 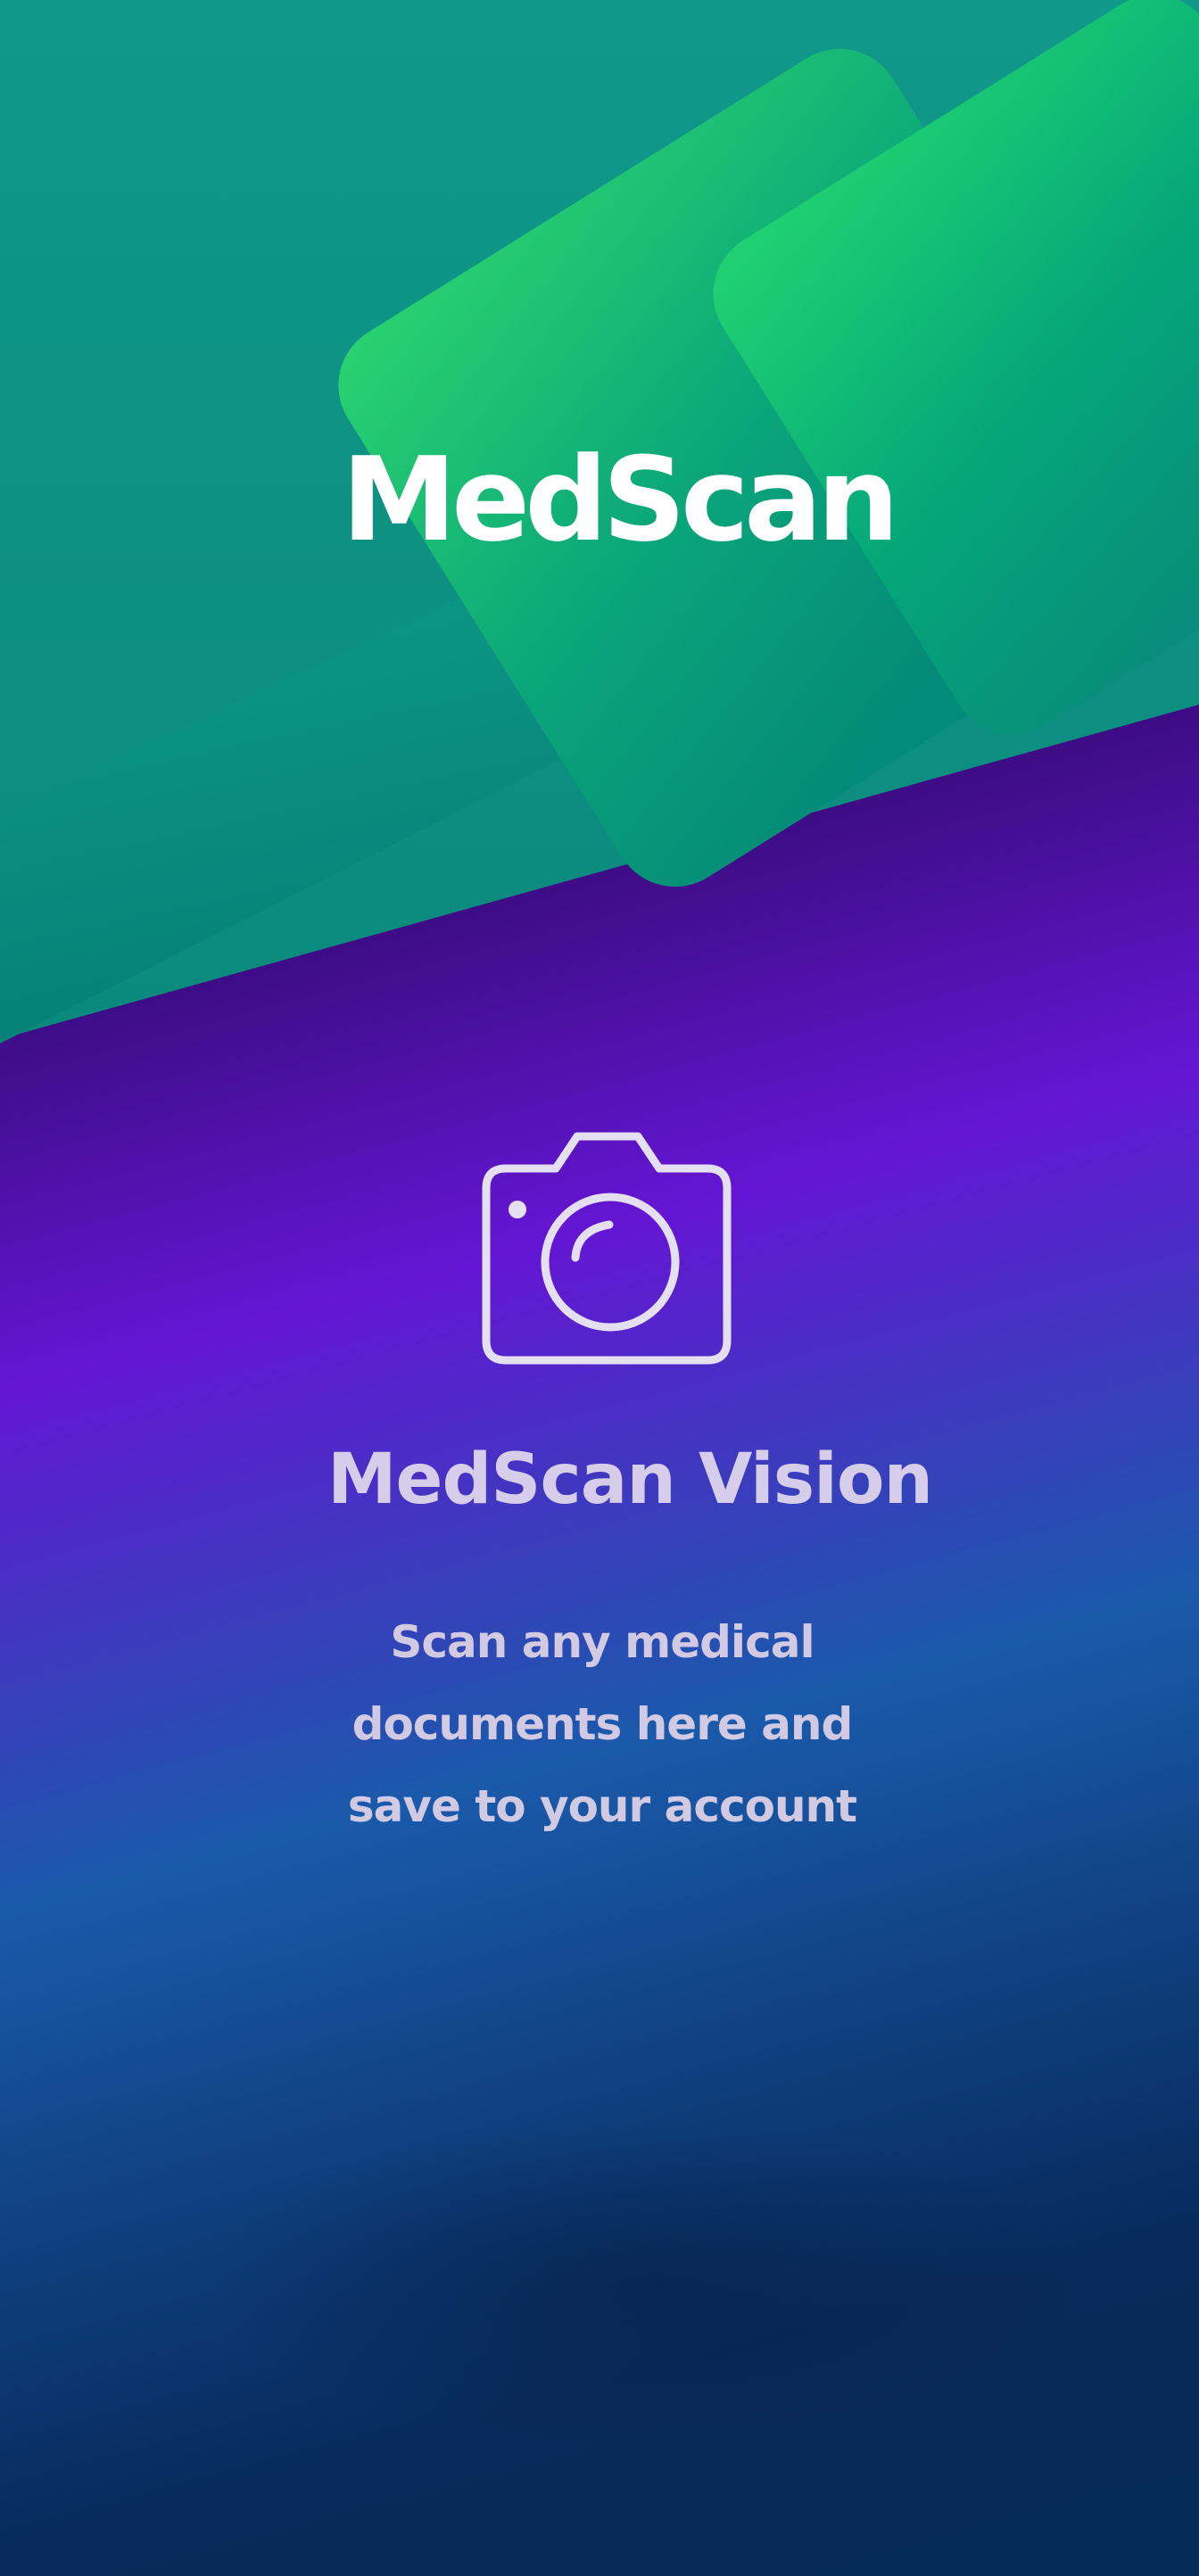 I want to click on description-line: Scan any medical, so click(x=602, y=1642).